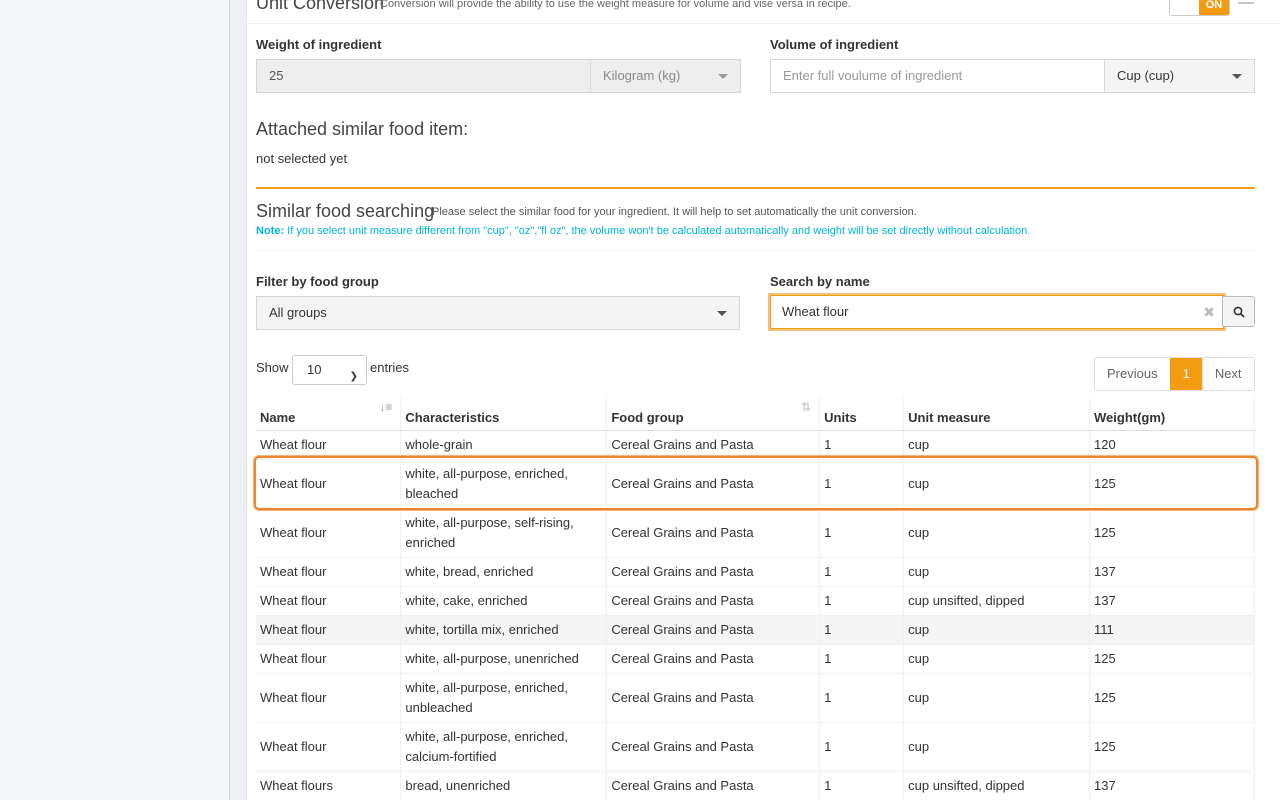  Describe the element at coordinates (353, 376) in the screenshot. I see `chevron-down-icon: ❯` at that location.